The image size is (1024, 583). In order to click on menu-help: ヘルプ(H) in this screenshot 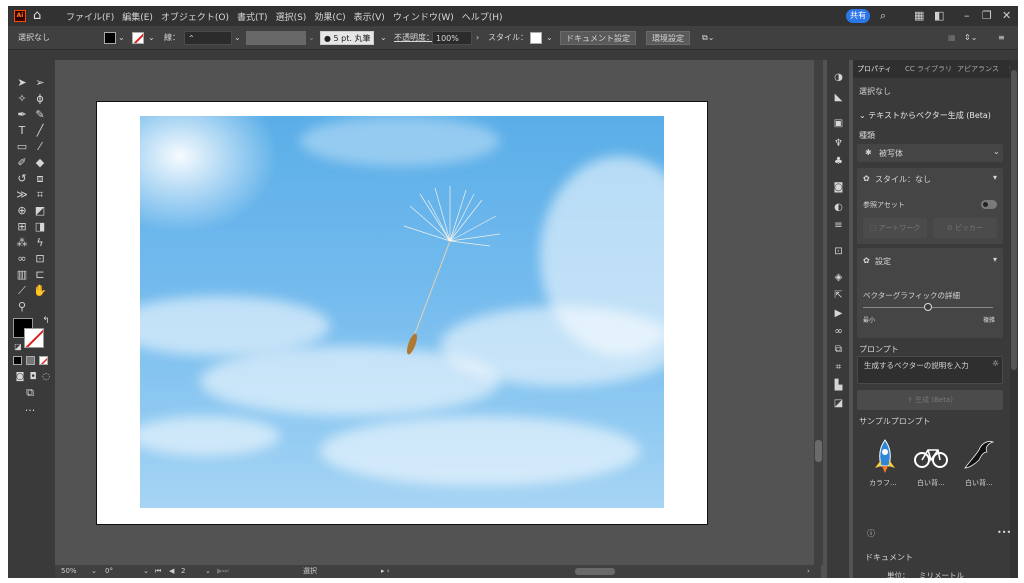, I will do `click(482, 16)`.